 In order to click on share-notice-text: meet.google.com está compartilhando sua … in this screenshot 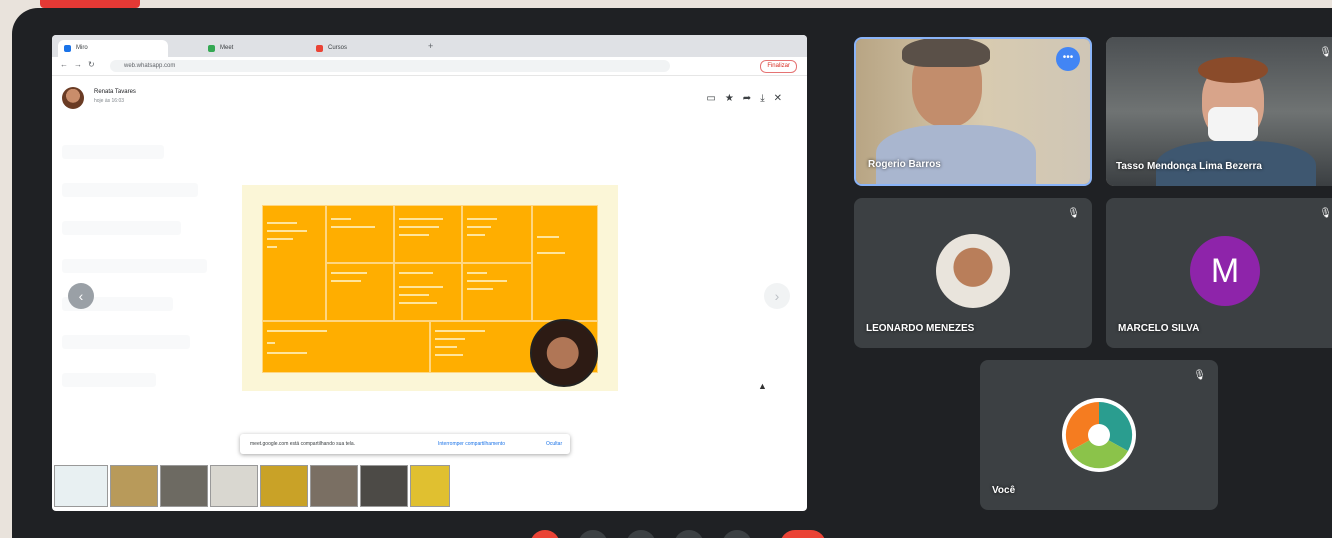, I will do `click(303, 444)`.